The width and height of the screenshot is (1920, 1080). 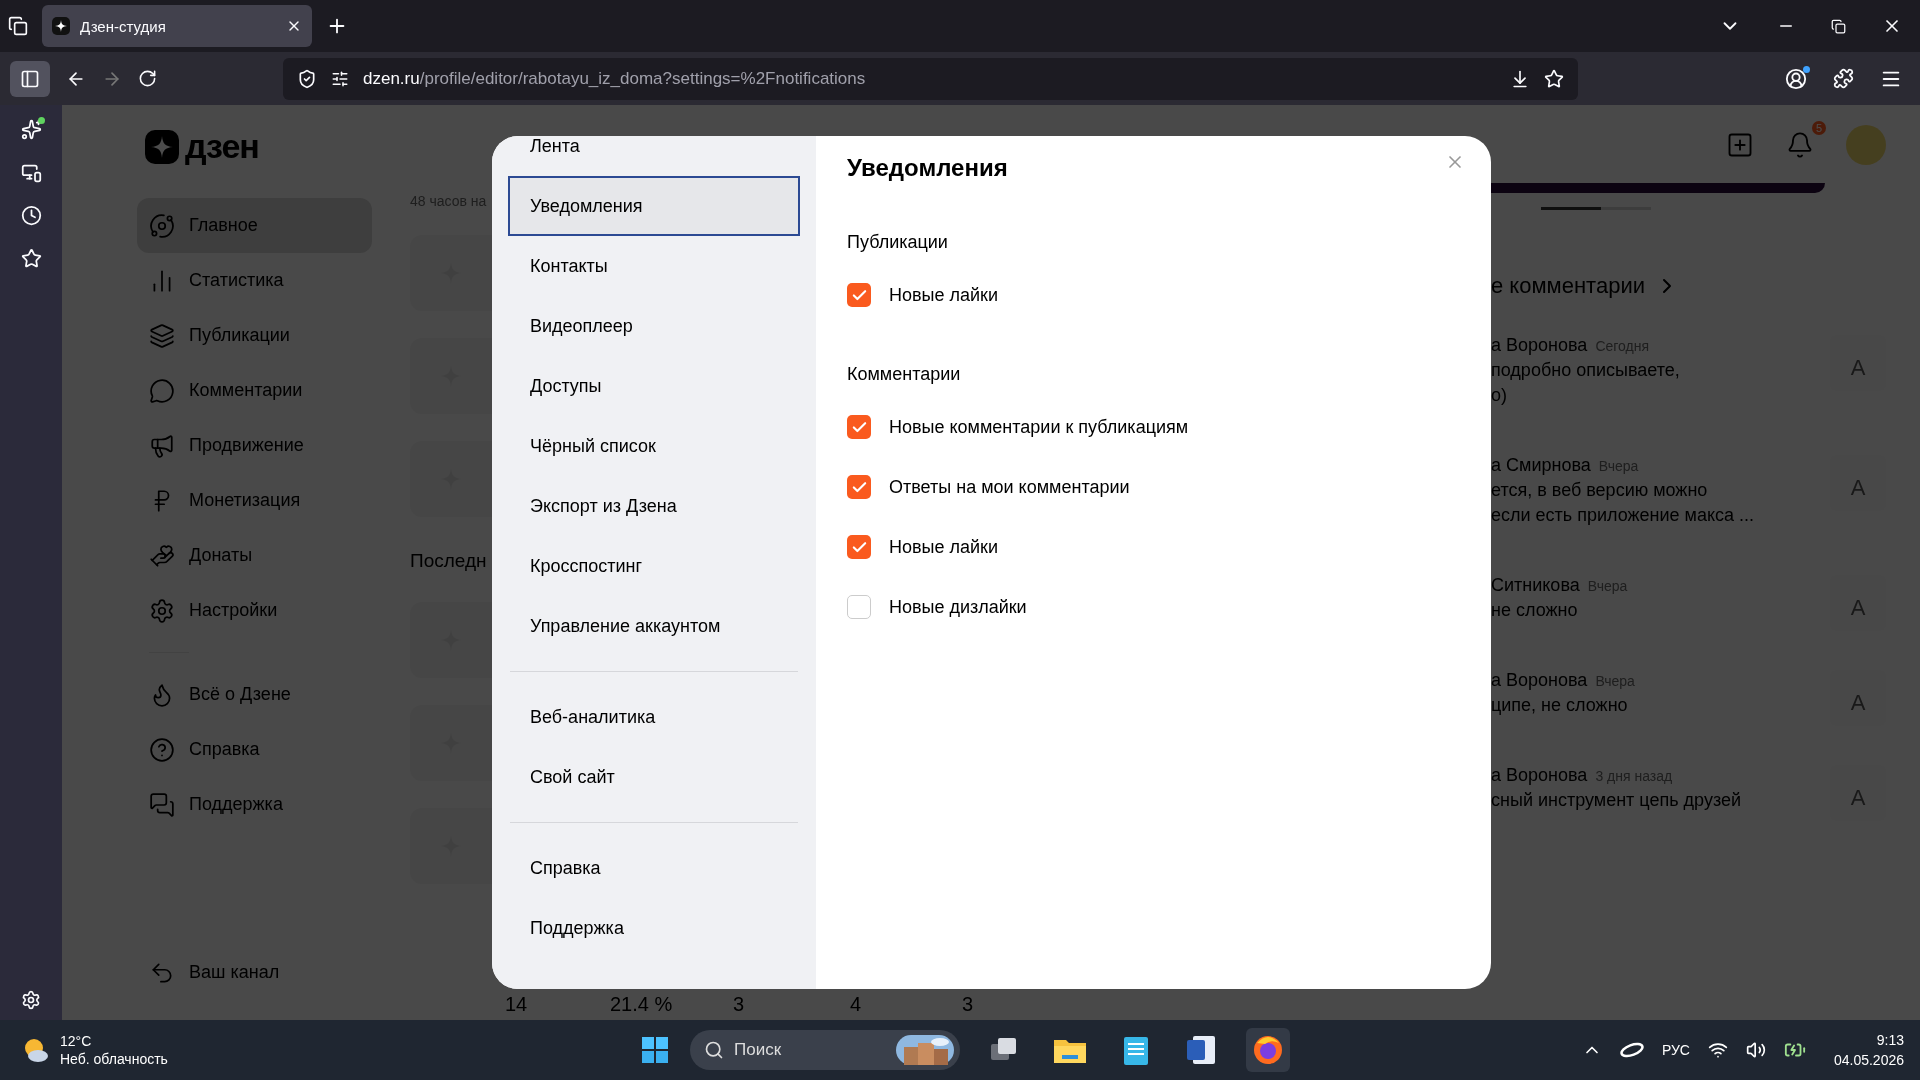 I want to click on start-icon, so click(x=655, y=1050).